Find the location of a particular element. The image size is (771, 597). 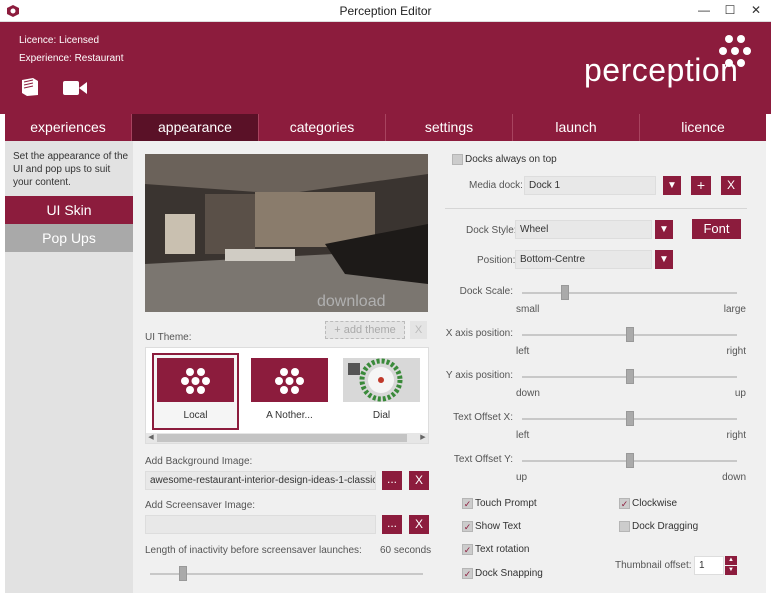

remove-dock-button: X is located at coordinates (731, 185).